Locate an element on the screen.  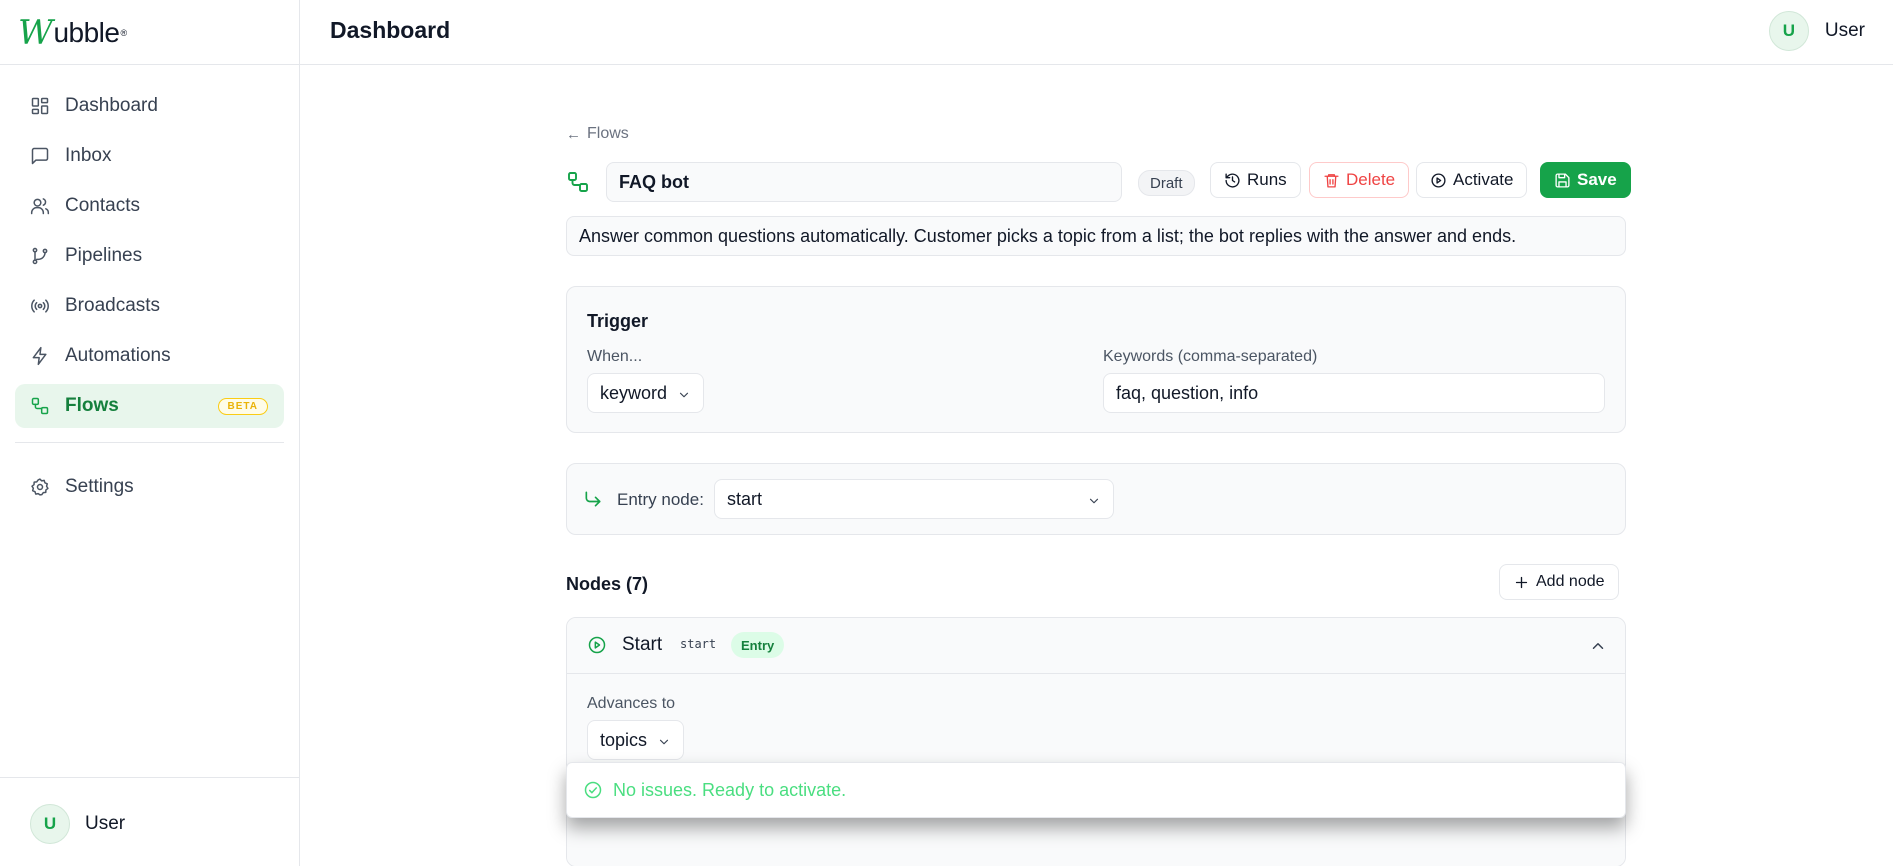
entry-node-panel: Entry node: start is located at coordinates (1096, 499).